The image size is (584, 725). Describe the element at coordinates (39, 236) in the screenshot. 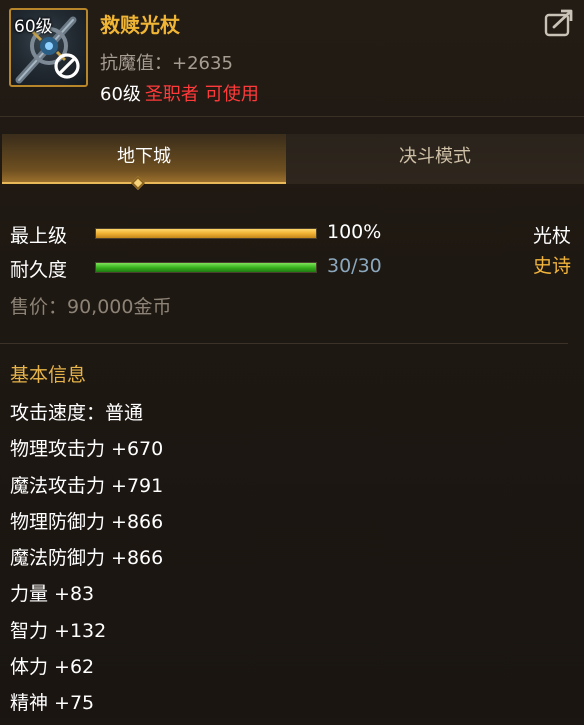

I see `level-bar-label: 最上级` at that location.